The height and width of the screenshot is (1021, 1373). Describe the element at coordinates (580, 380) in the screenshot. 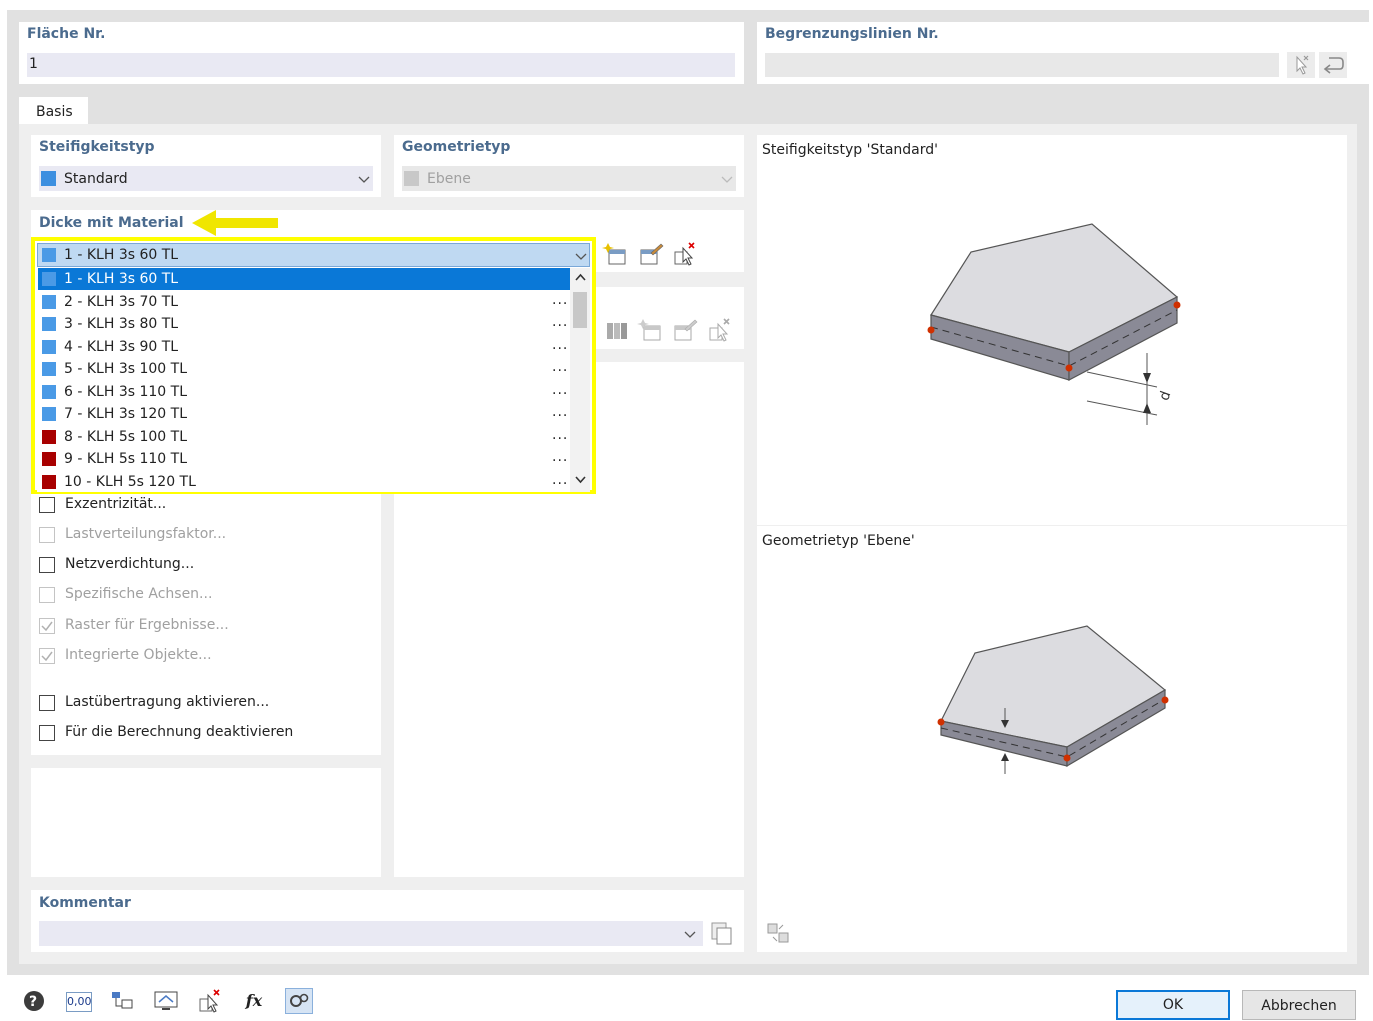

I see `dropdown-scrollbar` at that location.